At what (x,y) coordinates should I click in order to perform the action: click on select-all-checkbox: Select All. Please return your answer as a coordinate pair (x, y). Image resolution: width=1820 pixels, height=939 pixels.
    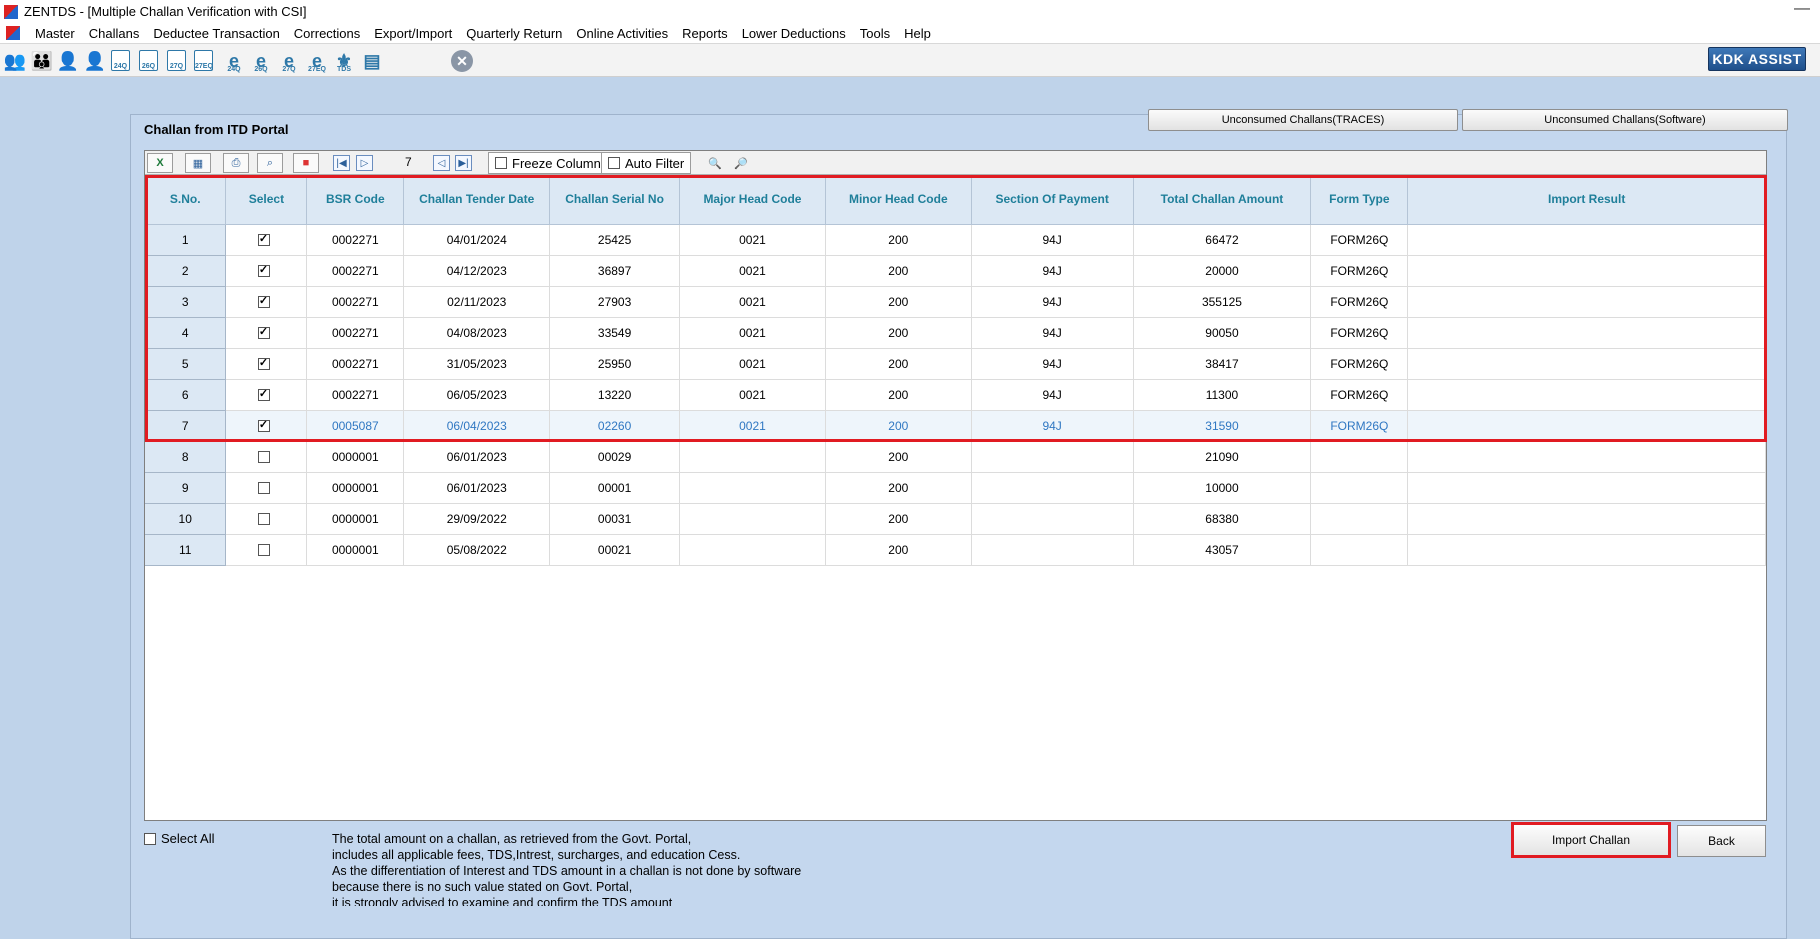
    Looking at the image, I should click on (179, 838).